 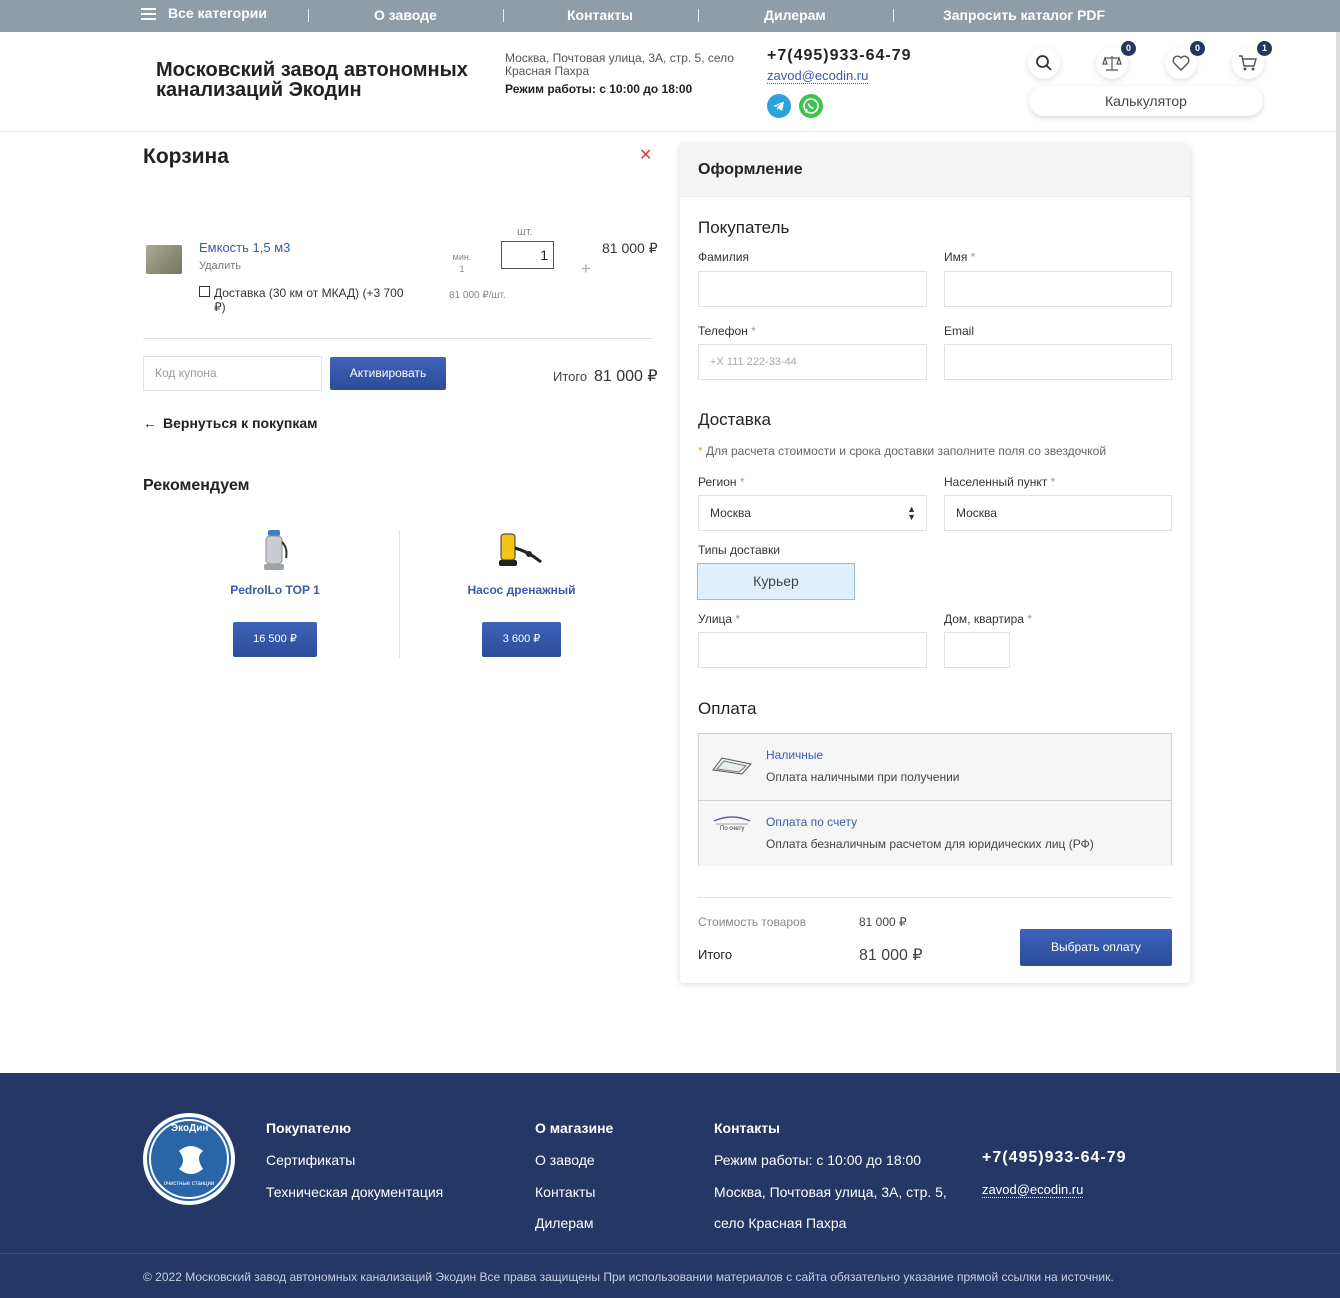 What do you see at coordinates (1044, 63) in the screenshot?
I see `search-icon` at bounding box center [1044, 63].